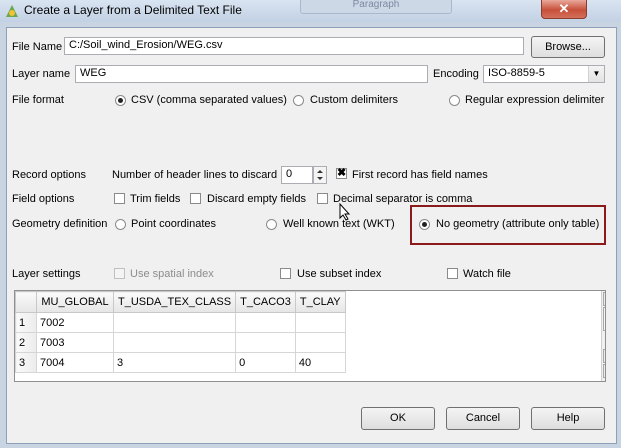 The image size is (621, 448). Describe the element at coordinates (26, 342) in the screenshot. I see `row-number: 2` at that location.